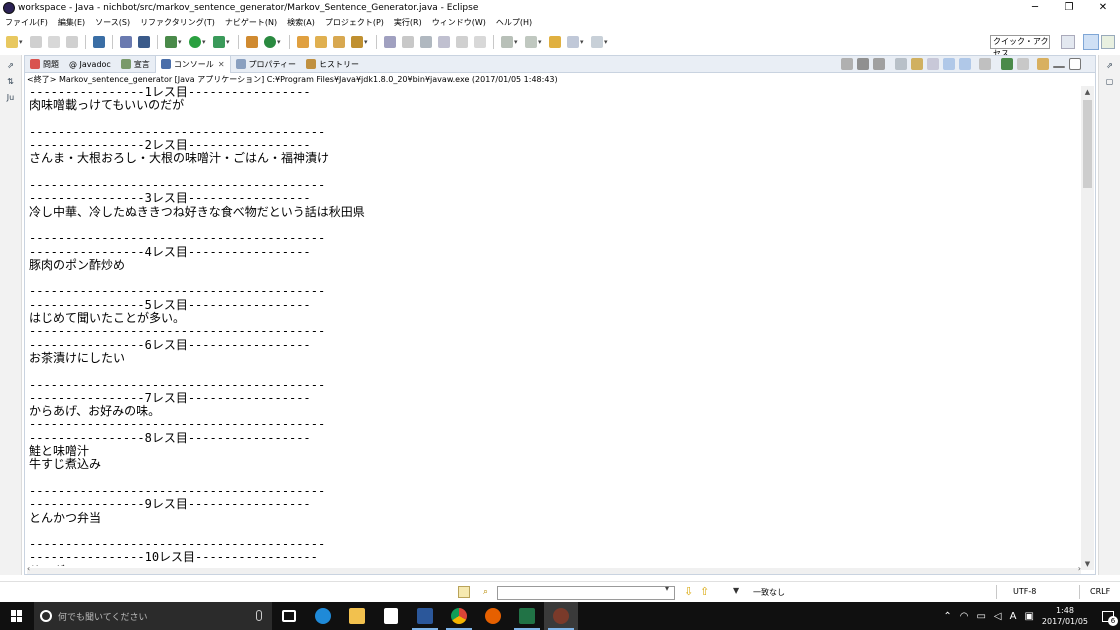  Describe the element at coordinates (998, 616) in the screenshot. I see `volume-icon: ◁` at that location.